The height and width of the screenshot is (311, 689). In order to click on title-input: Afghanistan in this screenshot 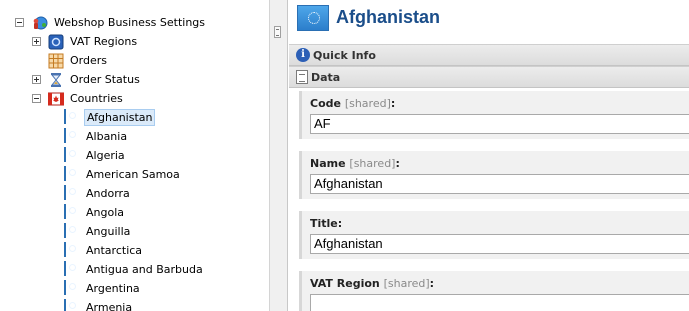, I will do `click(499, 244)`.